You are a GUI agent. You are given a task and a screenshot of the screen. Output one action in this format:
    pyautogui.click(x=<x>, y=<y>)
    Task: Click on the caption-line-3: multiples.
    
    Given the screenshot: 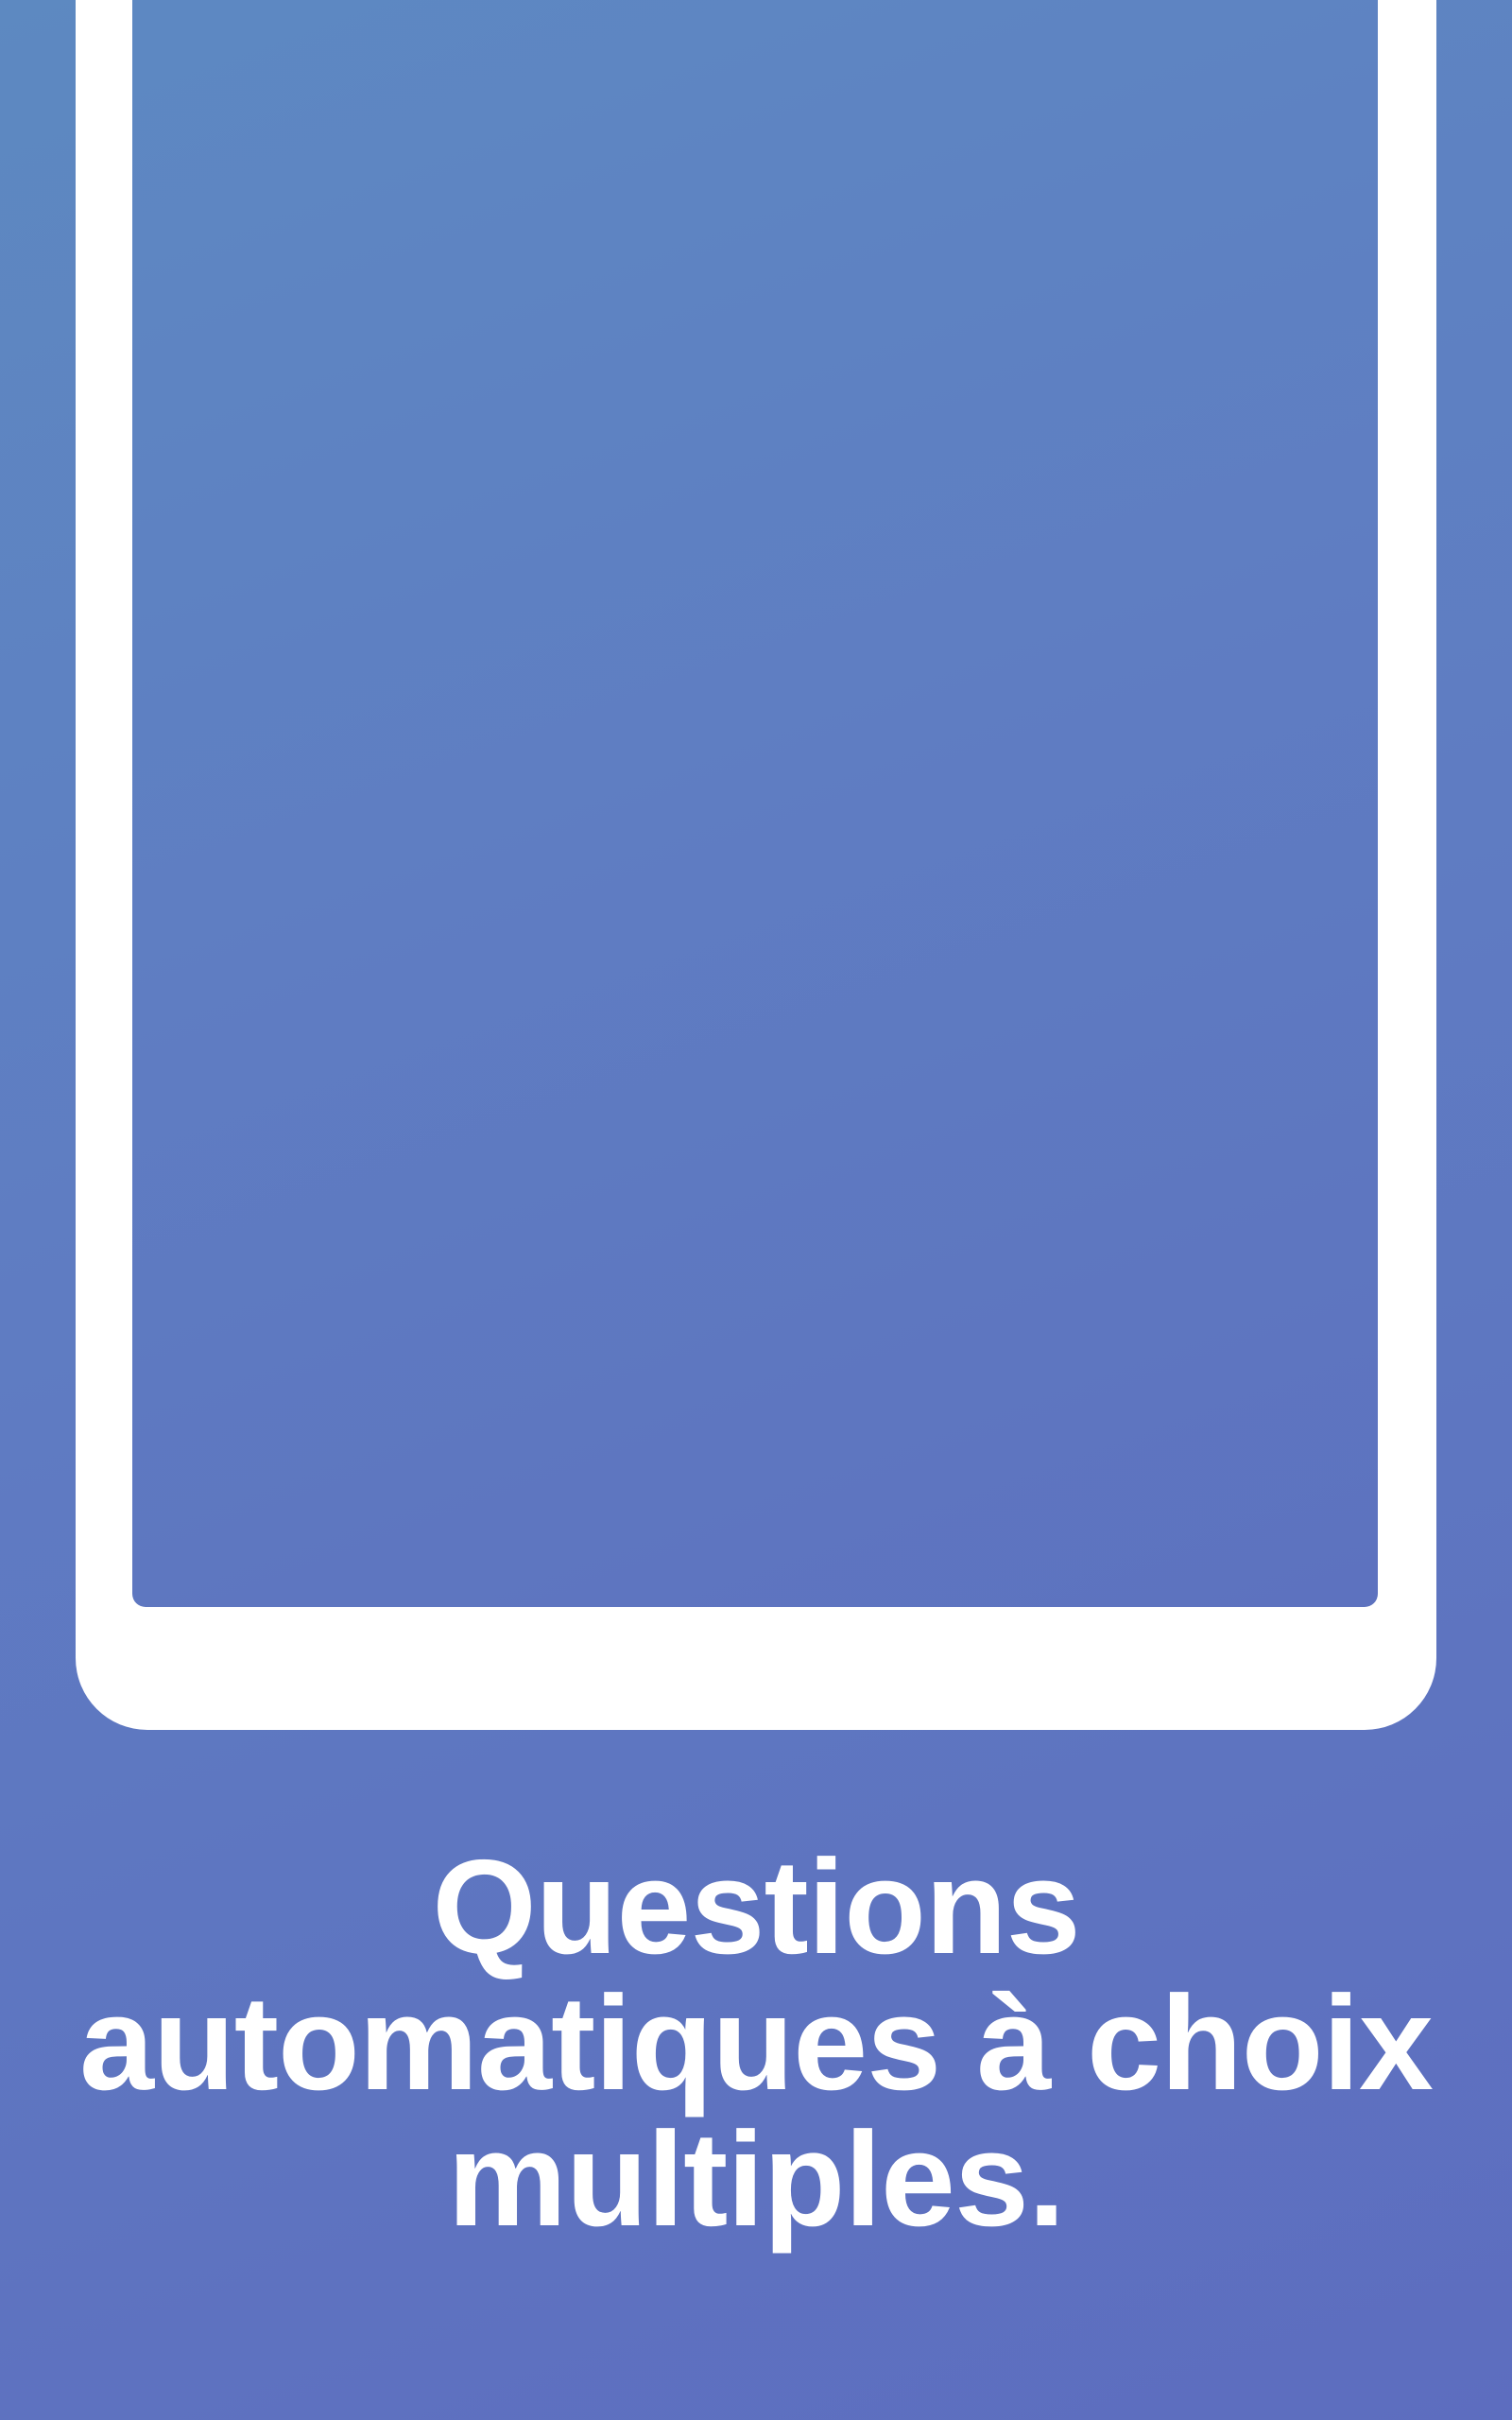 What is the action you would take?
    pyautogui.click(x=756, y=2179)
    